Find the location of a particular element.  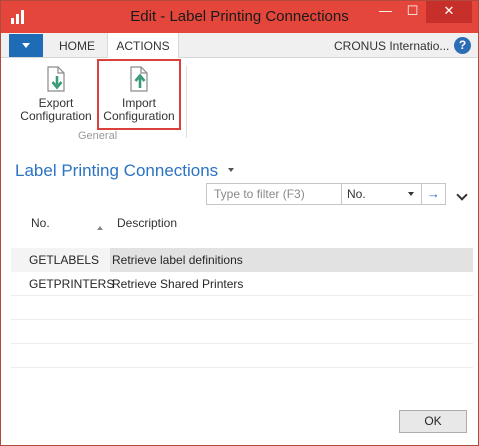

table-row: GETLABELS Retrieve label definitions is located at coordinates (242, 260).